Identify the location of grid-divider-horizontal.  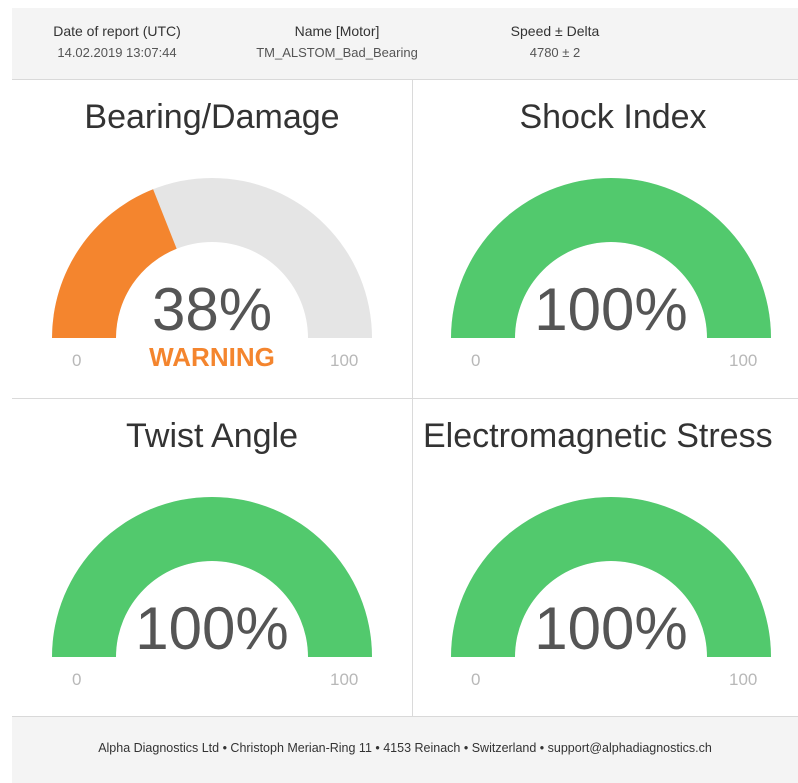
(405, 398).